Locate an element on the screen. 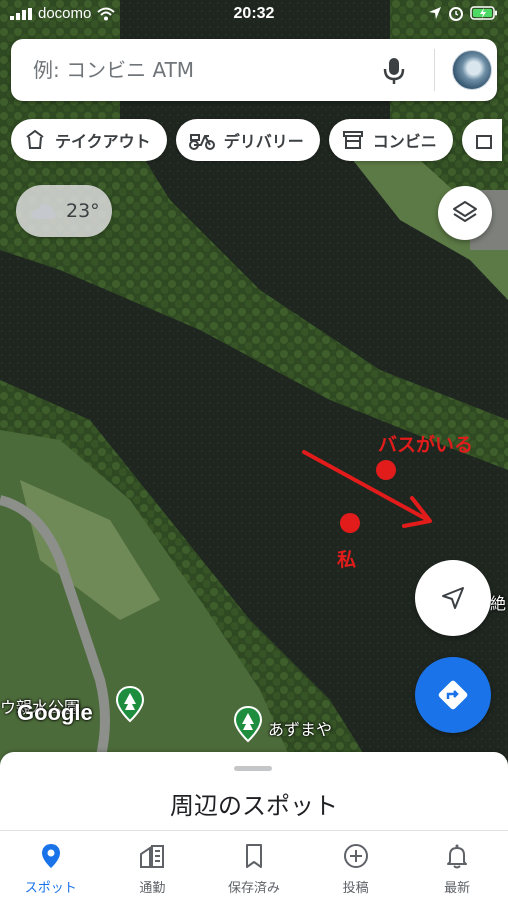 This screenshot has width=508, height=903. pin-icon is located at coordinates (50, 856).